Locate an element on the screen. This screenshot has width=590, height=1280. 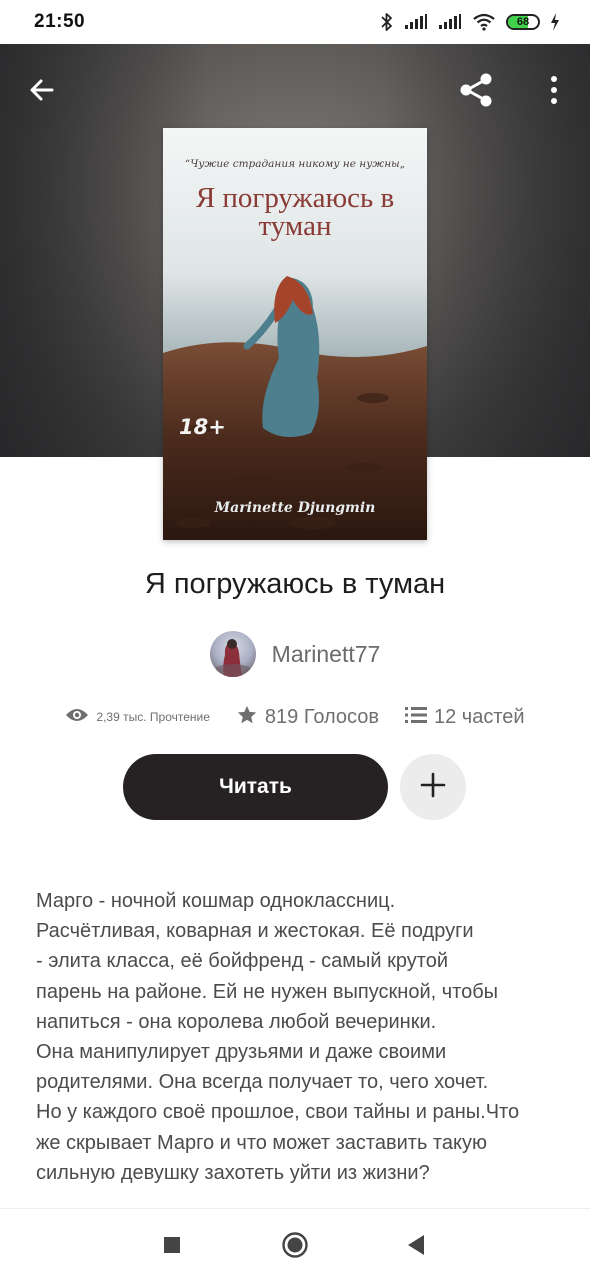
battery-icon: 68 is located at coordinates (523, 22).